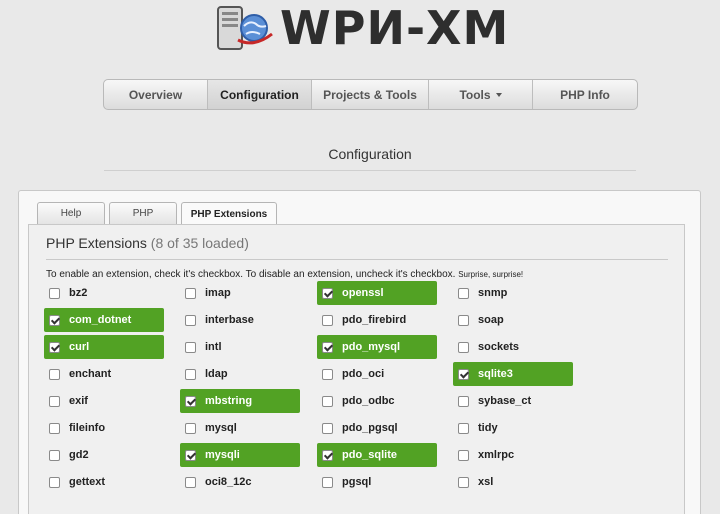  What do you see at coordinates (486, 482) in the screenshot?
I see `extension-label: xsl` at bounding box center [486, 482].